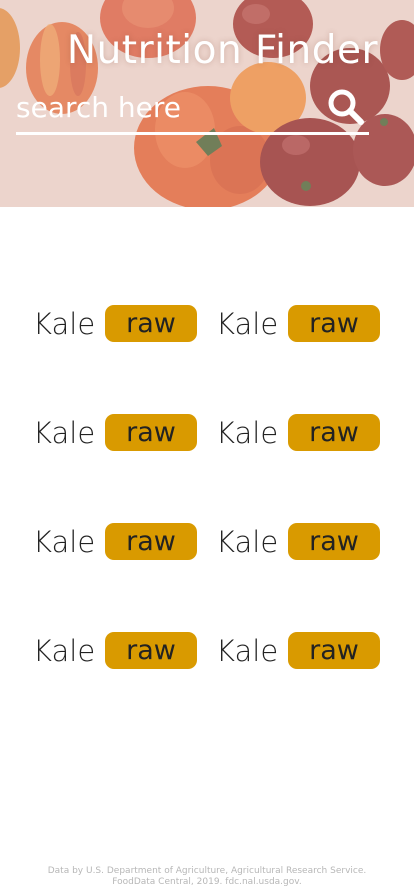  I want to click on search-bar, so click(192, 109).